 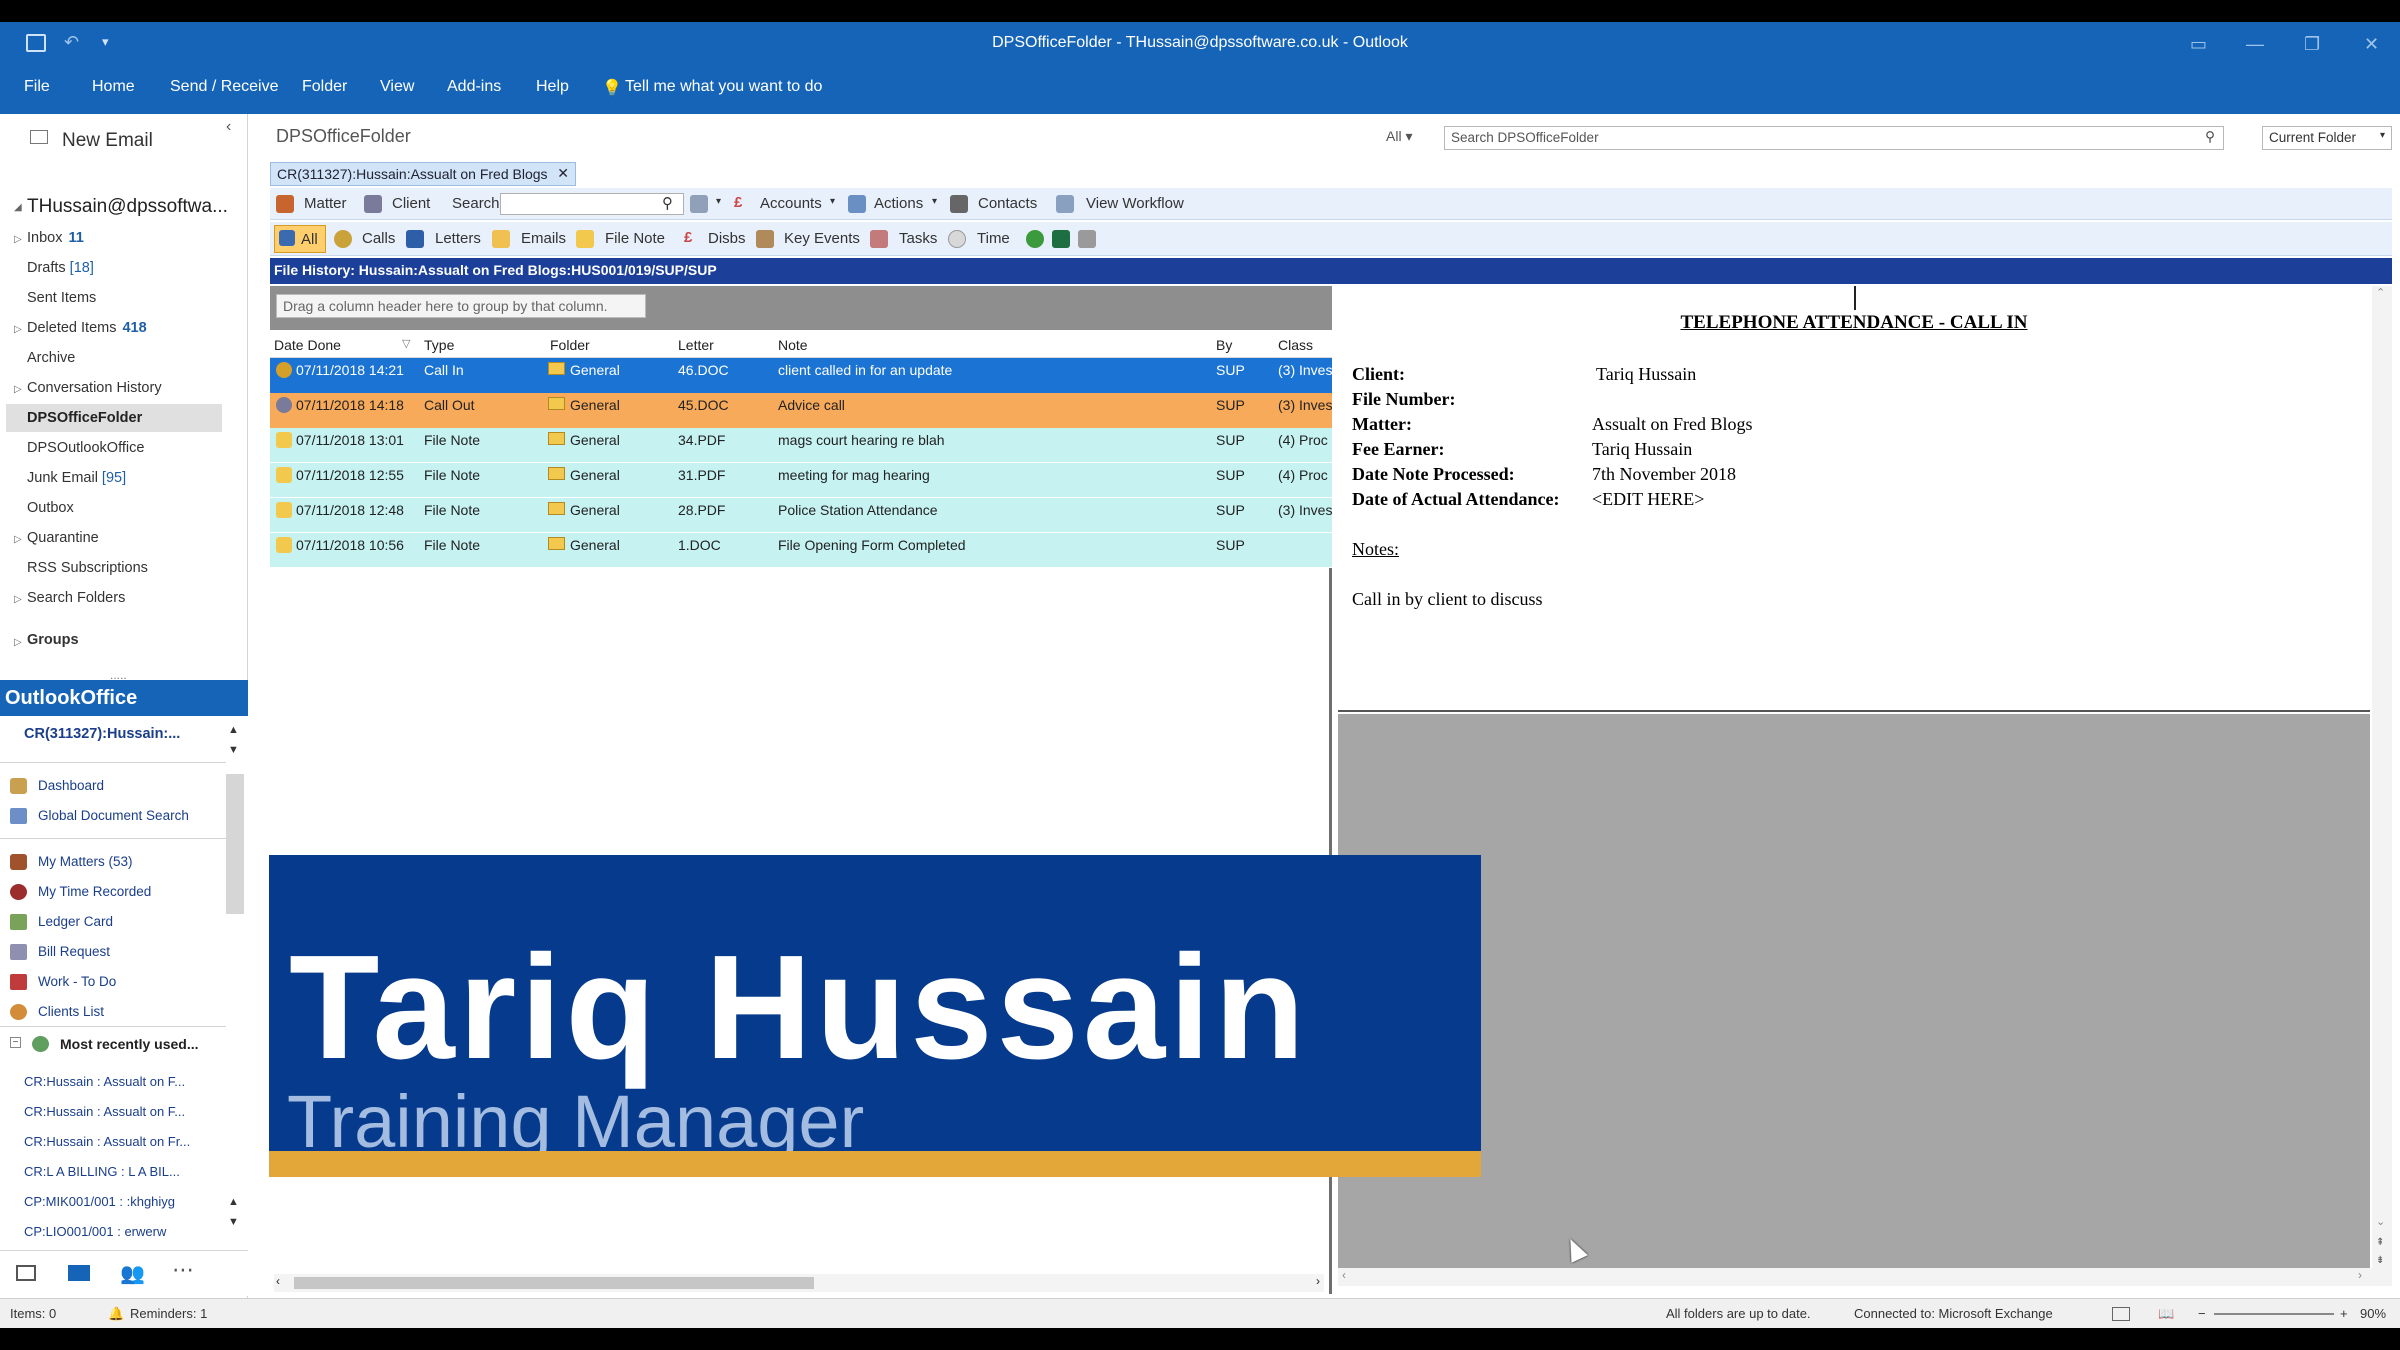 What do you see at coordinates (793, 345) in the screenshot?
I see `col-note: Note` at bounding box center [793, 345].